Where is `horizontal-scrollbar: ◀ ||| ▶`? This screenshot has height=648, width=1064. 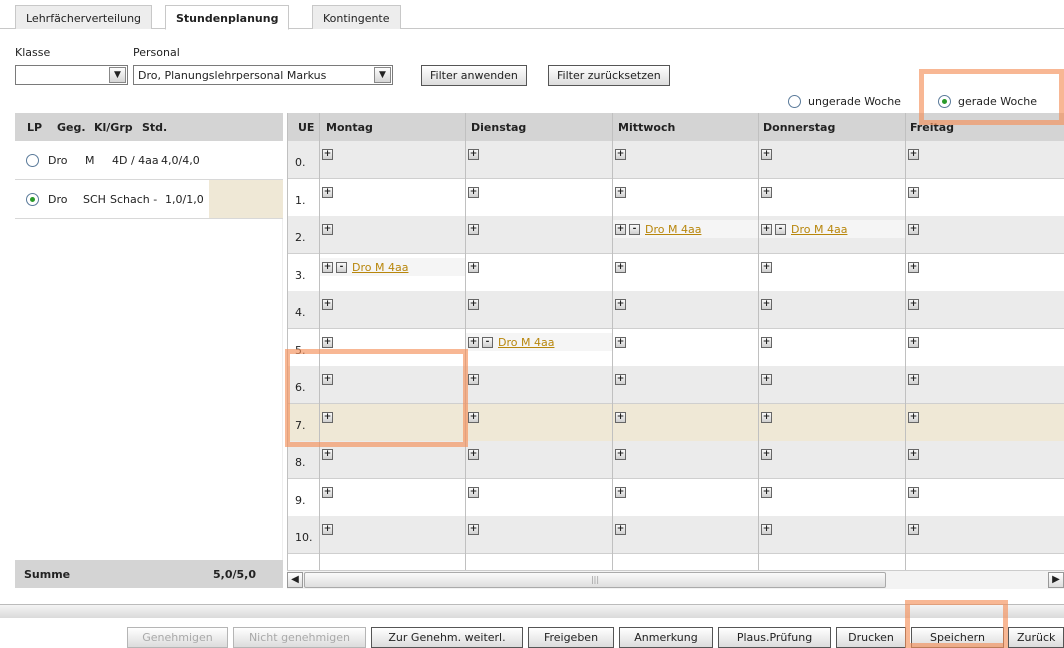 horizontal-scrollbar: ◀ ||| ▶ is located at coordinates (675, 579).